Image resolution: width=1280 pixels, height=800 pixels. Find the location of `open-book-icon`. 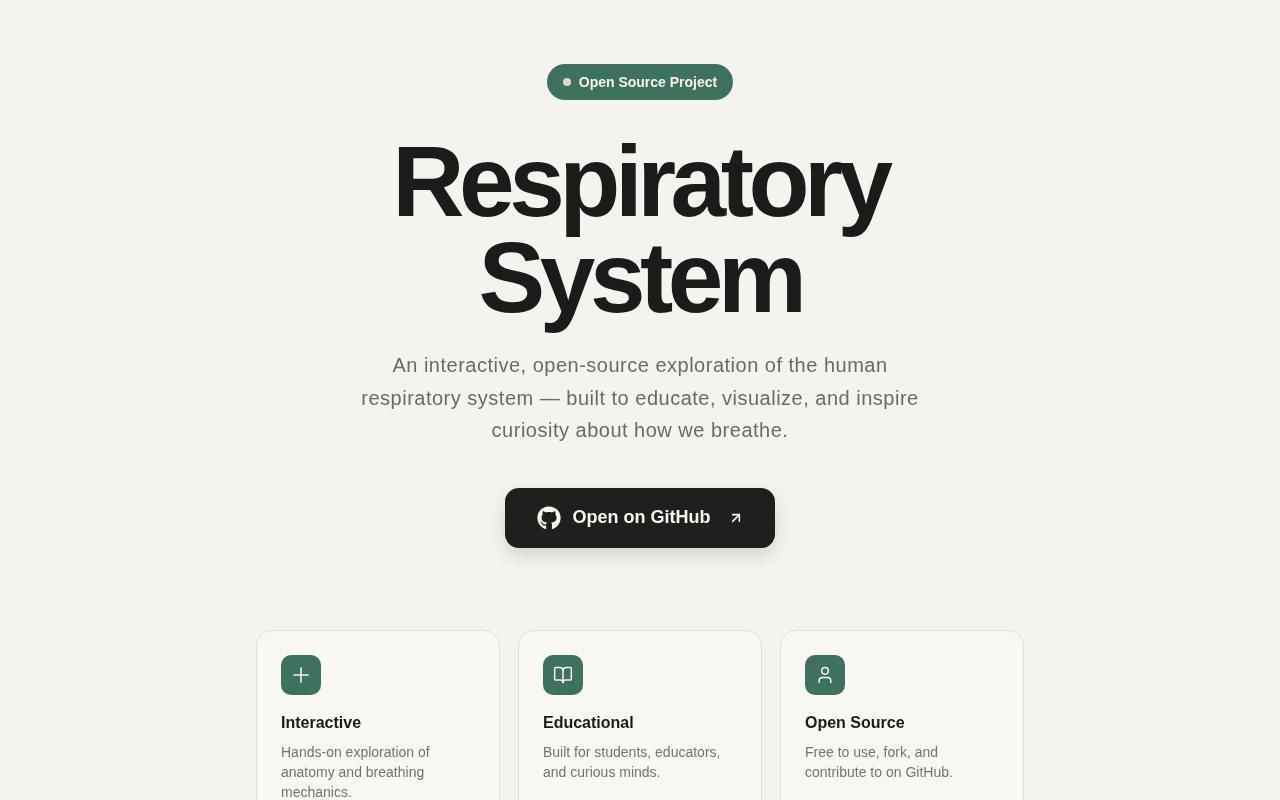

open-book-icon is located at coordinates (563, 674).